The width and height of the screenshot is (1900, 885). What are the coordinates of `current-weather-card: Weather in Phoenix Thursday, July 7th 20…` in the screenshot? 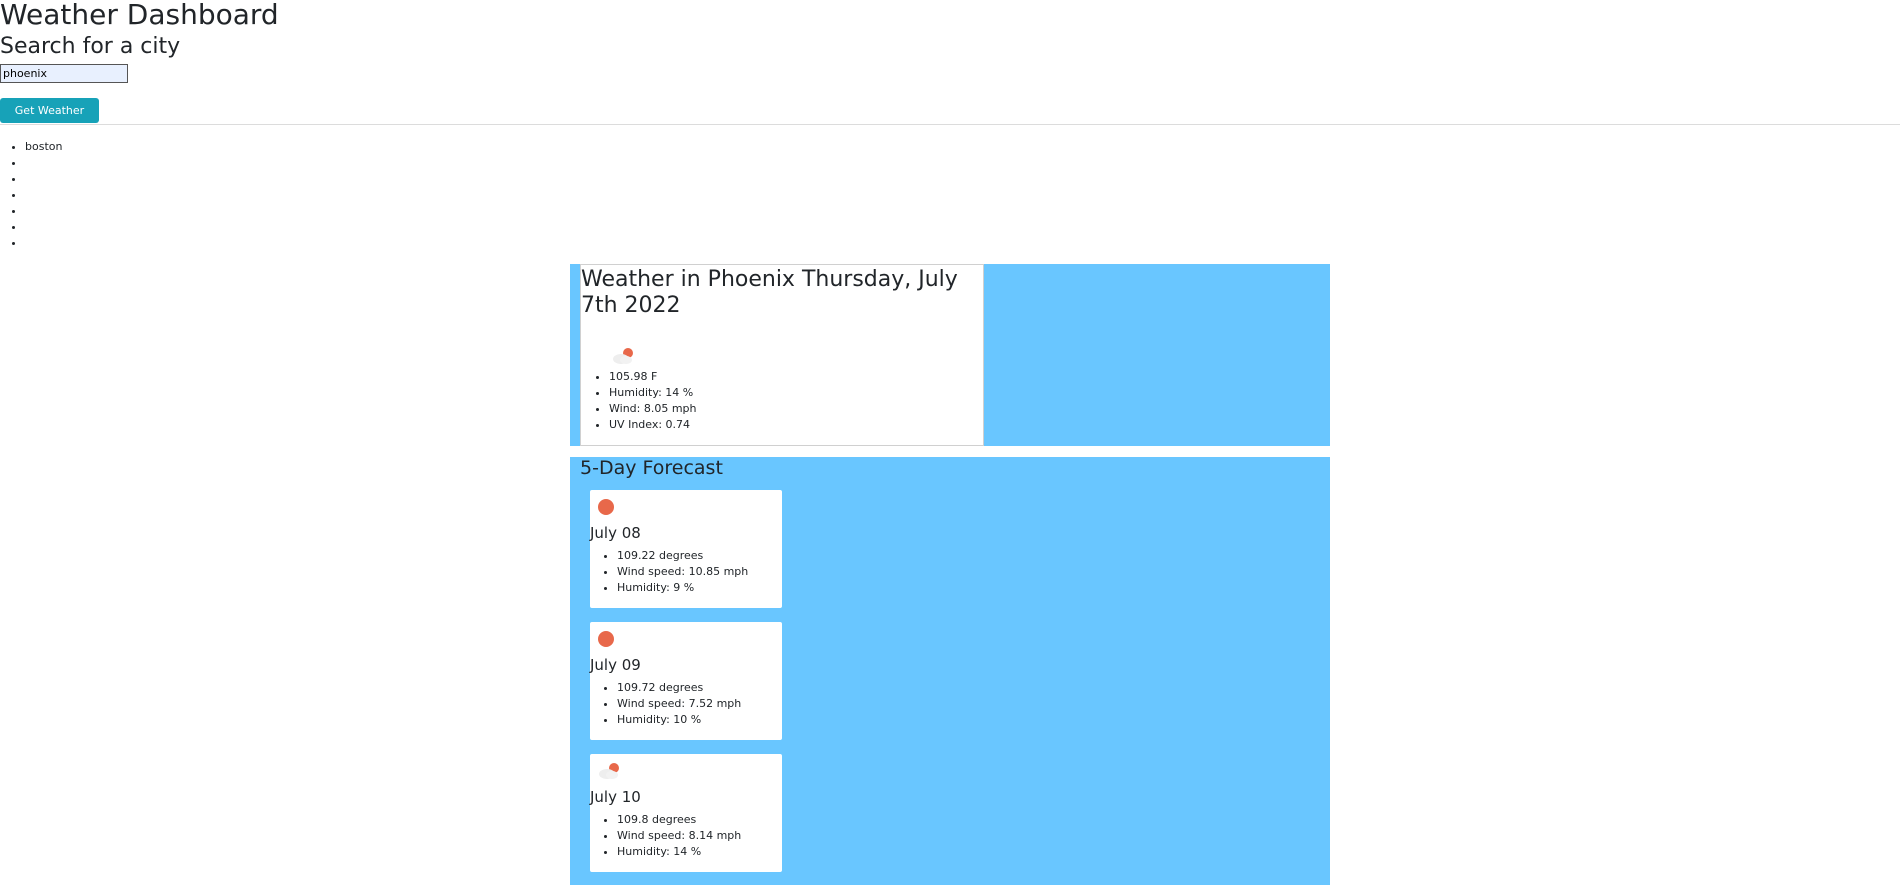 It's located at (782, 355).